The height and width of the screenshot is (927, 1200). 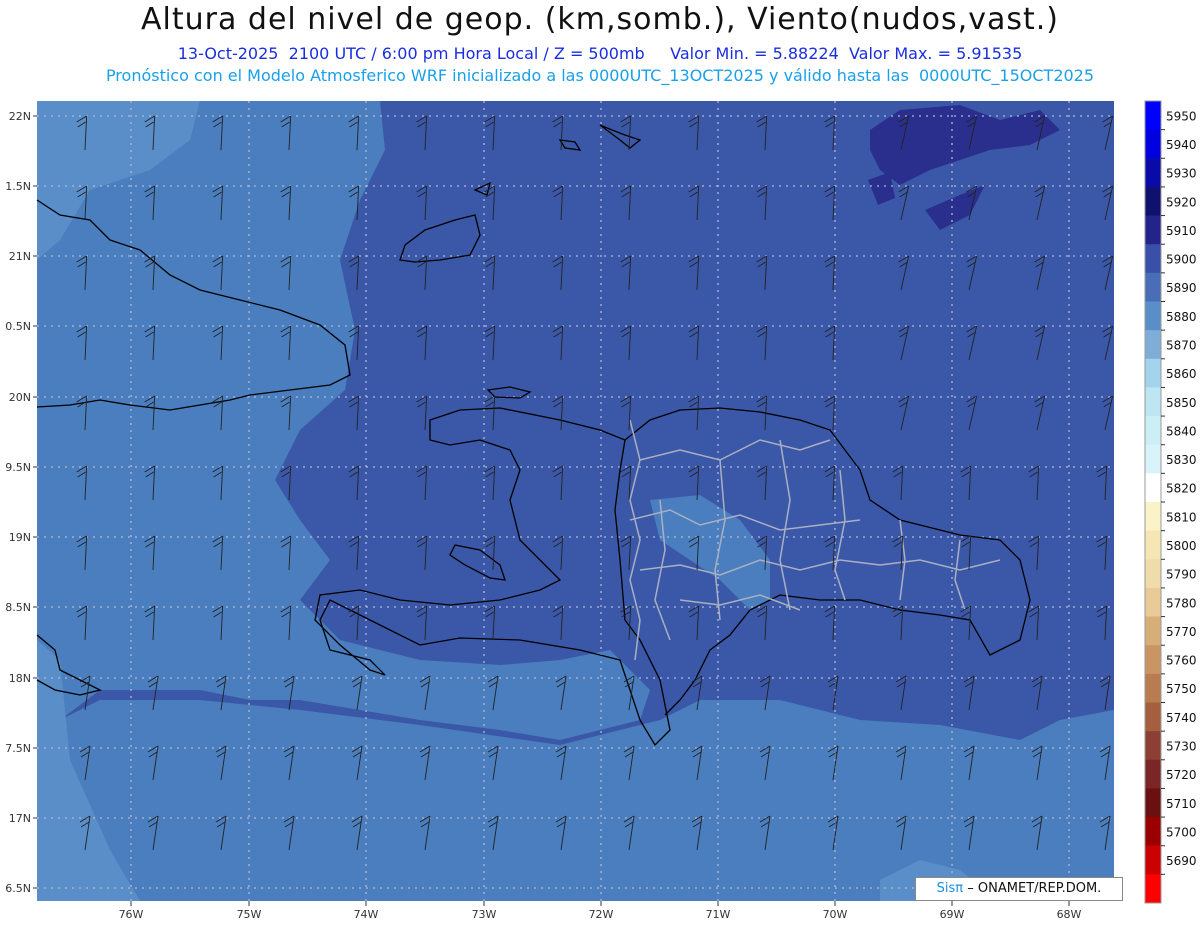 I want to click on lon-axis: 76W 75W 74W 73W 72W 71W 70W 69W 68W, so click(x=600, y=911).